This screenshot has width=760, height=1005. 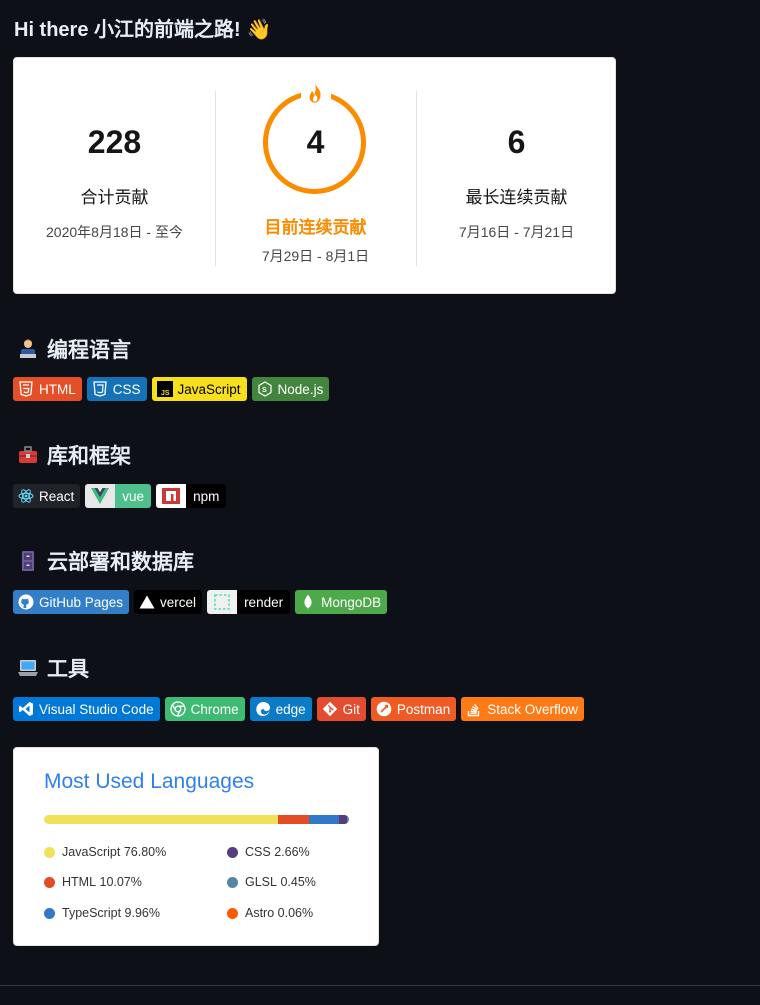 I want to click on svg-text: S, so click(x=264, y=390).